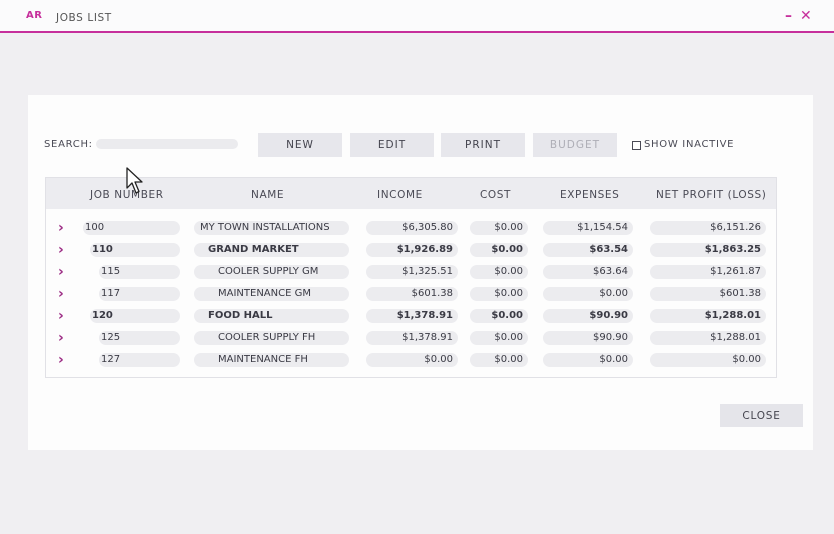 Image resolution: width=834 pixels, height=534 pixels. I want to click on job-number-cell: 115, so click(139, 272).